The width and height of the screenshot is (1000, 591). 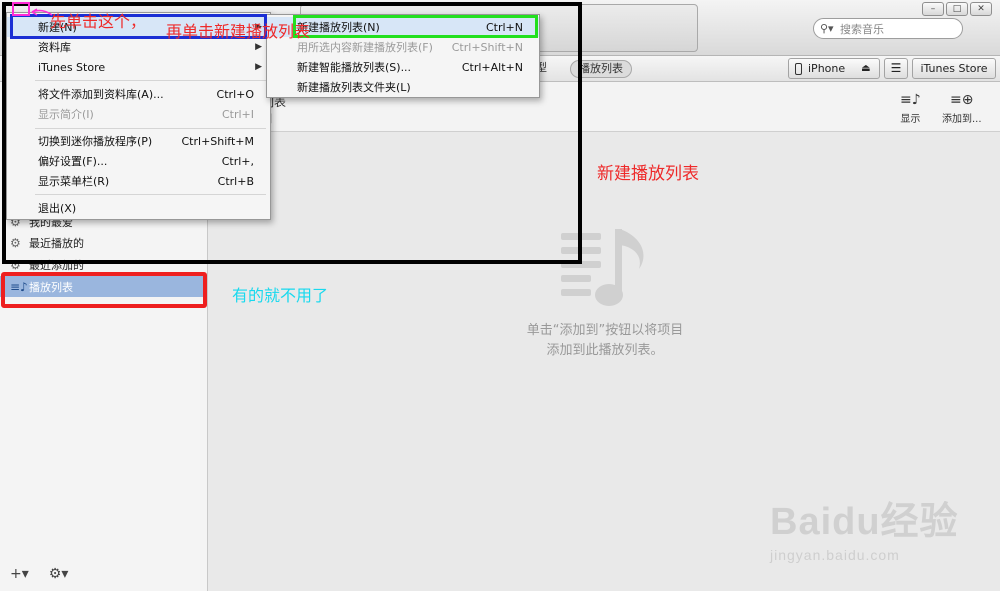 I want to click on list-icon: ☰, so click(x=896, y=68).